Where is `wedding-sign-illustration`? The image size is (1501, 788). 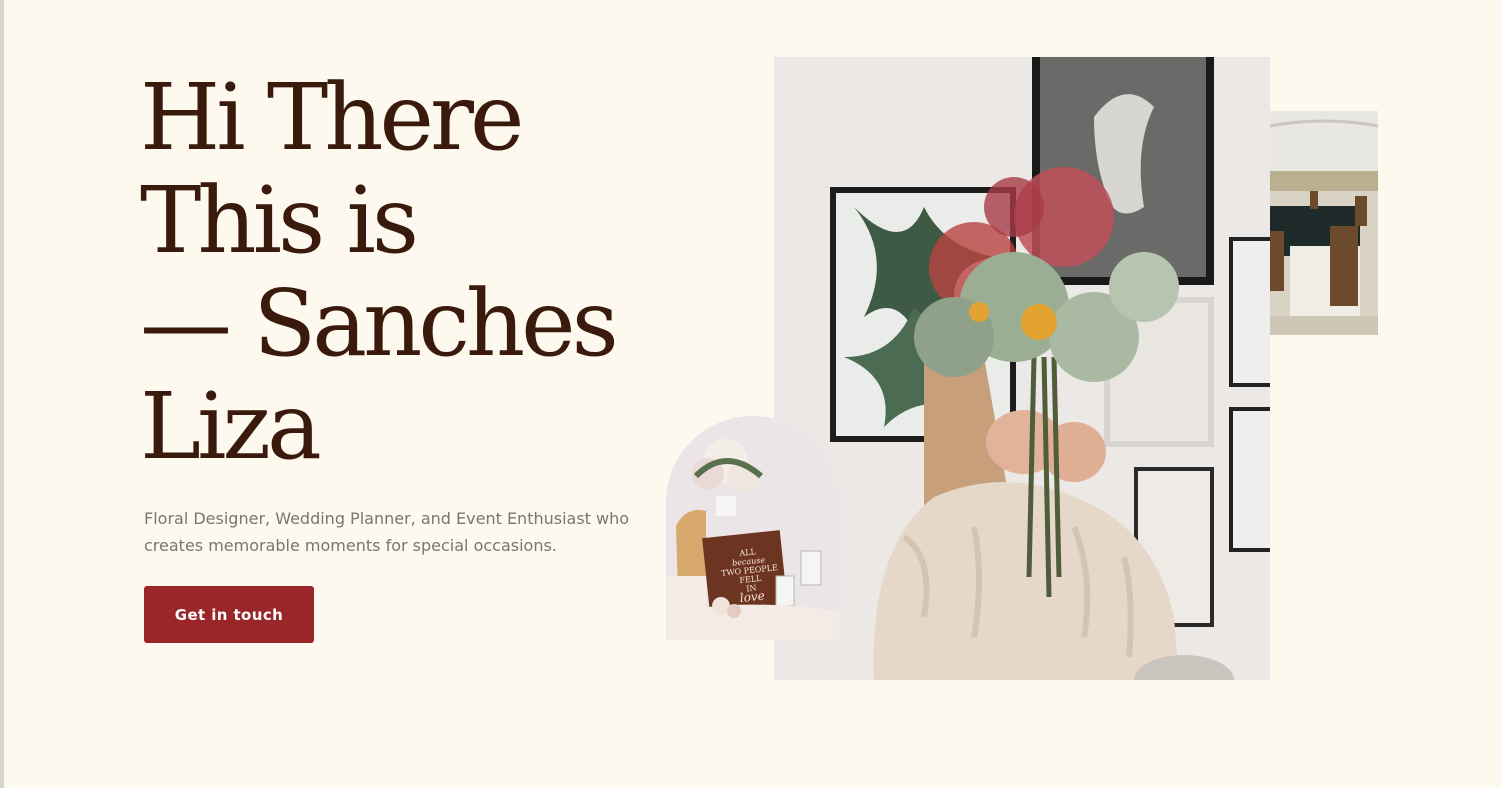 wedding-sign-illustration is located at coordinates (752, 528).